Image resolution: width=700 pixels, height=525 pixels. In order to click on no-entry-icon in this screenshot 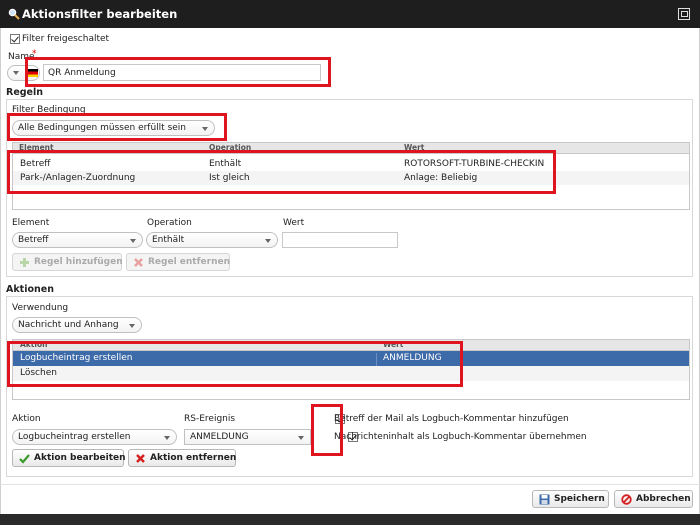, I will do `click(626, 499)`.